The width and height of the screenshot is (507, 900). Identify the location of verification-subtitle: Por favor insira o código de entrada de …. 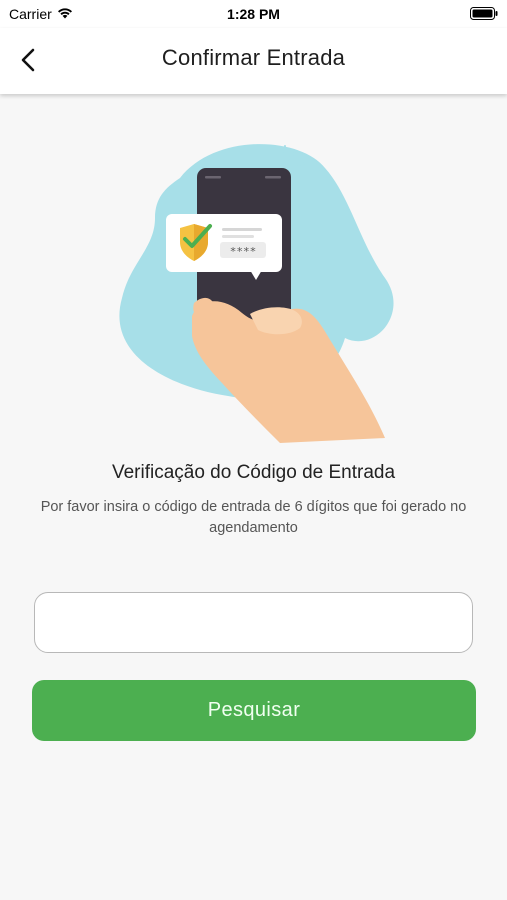
(253, 517).